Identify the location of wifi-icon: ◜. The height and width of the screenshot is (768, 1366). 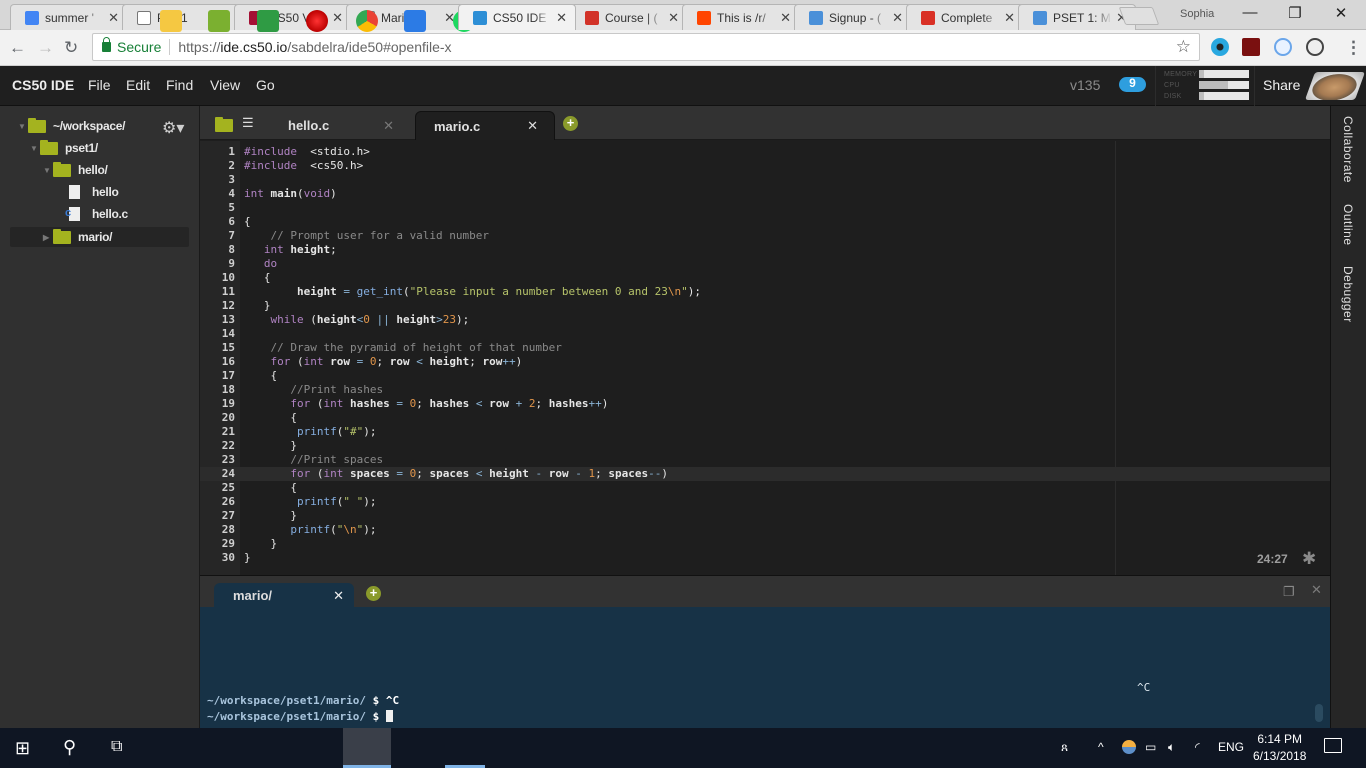
(1197, 747).